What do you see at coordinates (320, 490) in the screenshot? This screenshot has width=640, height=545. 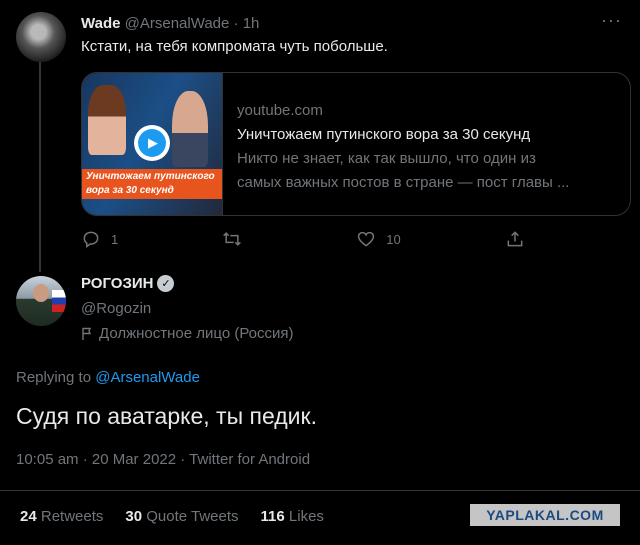 I see `divider` at bounding box center [320, 490].